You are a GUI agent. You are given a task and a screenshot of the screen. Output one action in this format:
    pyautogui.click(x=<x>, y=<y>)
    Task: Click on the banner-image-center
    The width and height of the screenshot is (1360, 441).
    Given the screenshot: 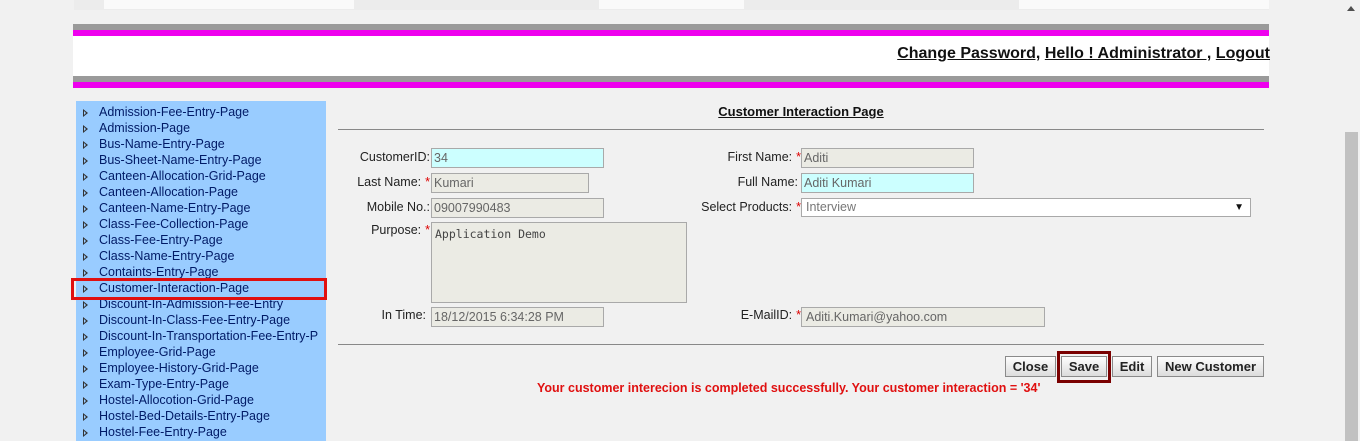 What is the action you would take?
    pyautogui.click(x=671, y=4)
    